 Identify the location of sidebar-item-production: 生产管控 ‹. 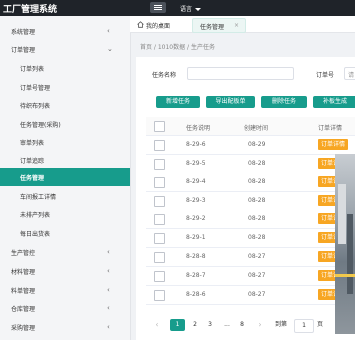
(65, 252).